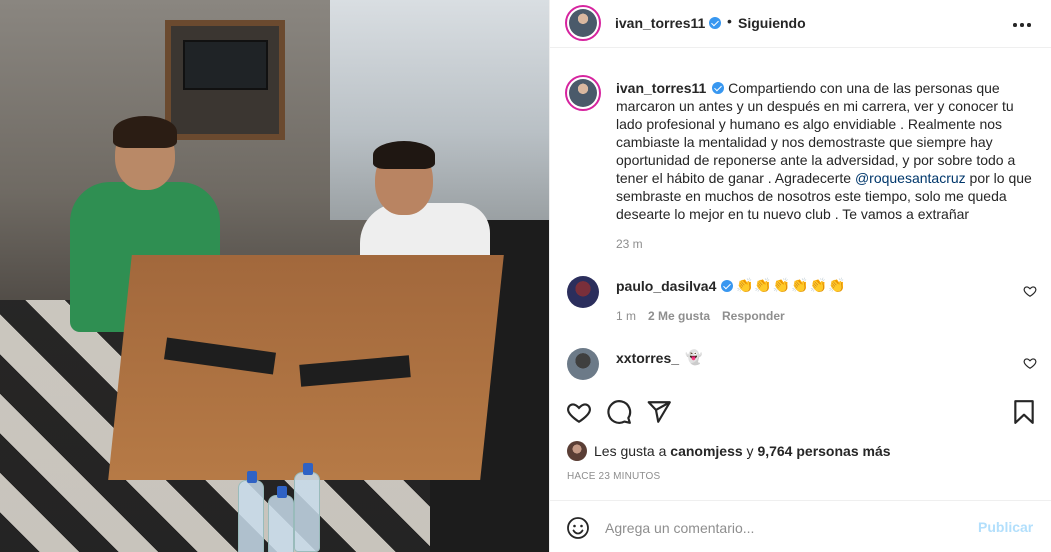 The image size is (1051, 552). What do you see at coordinates (577, 451) in the screenshot?
I see `liker-avatar` at bounding box center [577, 451].